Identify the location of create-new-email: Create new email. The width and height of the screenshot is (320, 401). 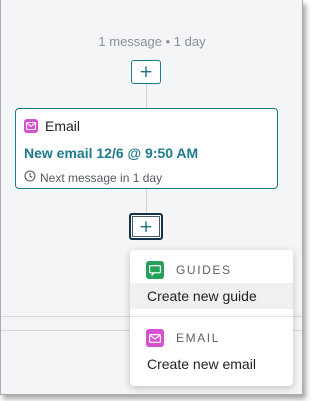
(211, 364).